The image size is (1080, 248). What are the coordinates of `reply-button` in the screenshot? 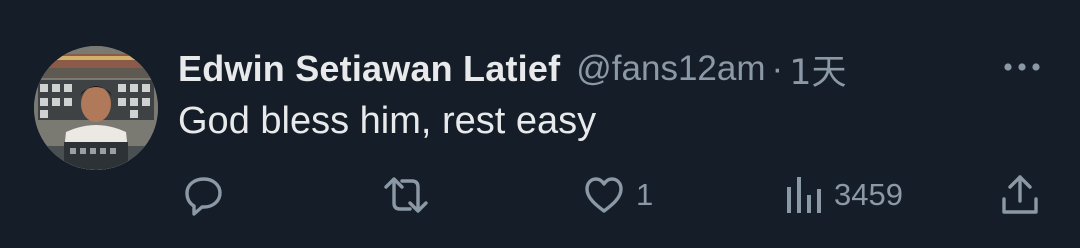 It's located at (204, 195).